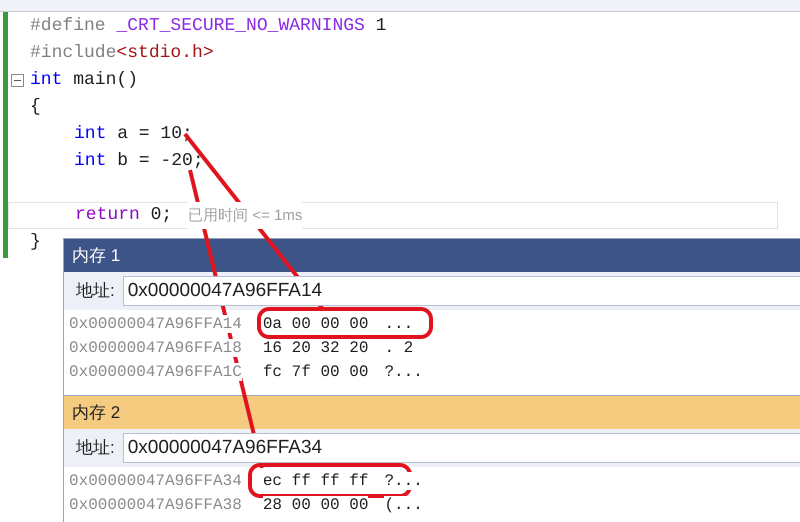 The height and width of the screenshot is (522, 800). What do you see at coordinates (161, 215) in the screenshot?
I see `code-token: 0;` at bounding box center [161, 215].